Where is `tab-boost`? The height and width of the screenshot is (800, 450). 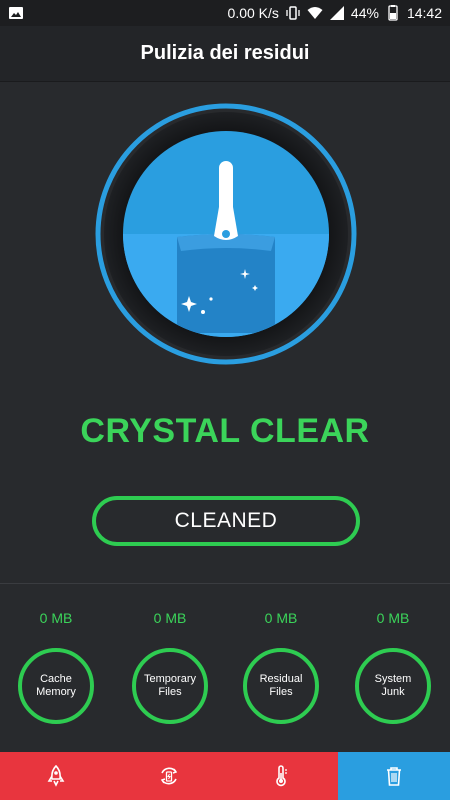 tab-boost is located at coordinates (56, 776).